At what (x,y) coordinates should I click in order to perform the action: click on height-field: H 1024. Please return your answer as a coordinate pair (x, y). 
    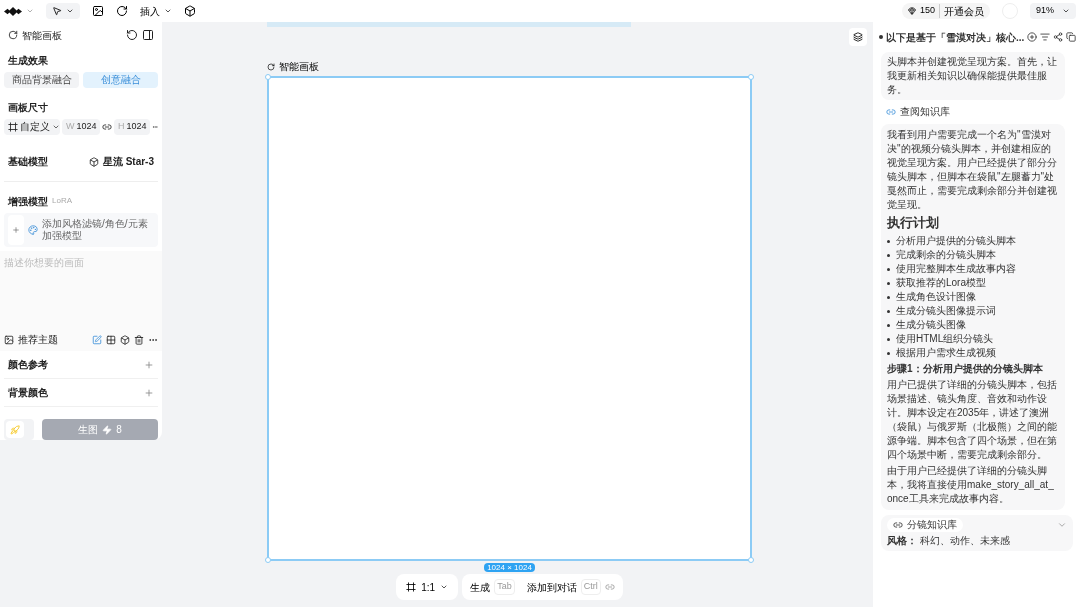
    Looking at the image, I should click on (132, 126).